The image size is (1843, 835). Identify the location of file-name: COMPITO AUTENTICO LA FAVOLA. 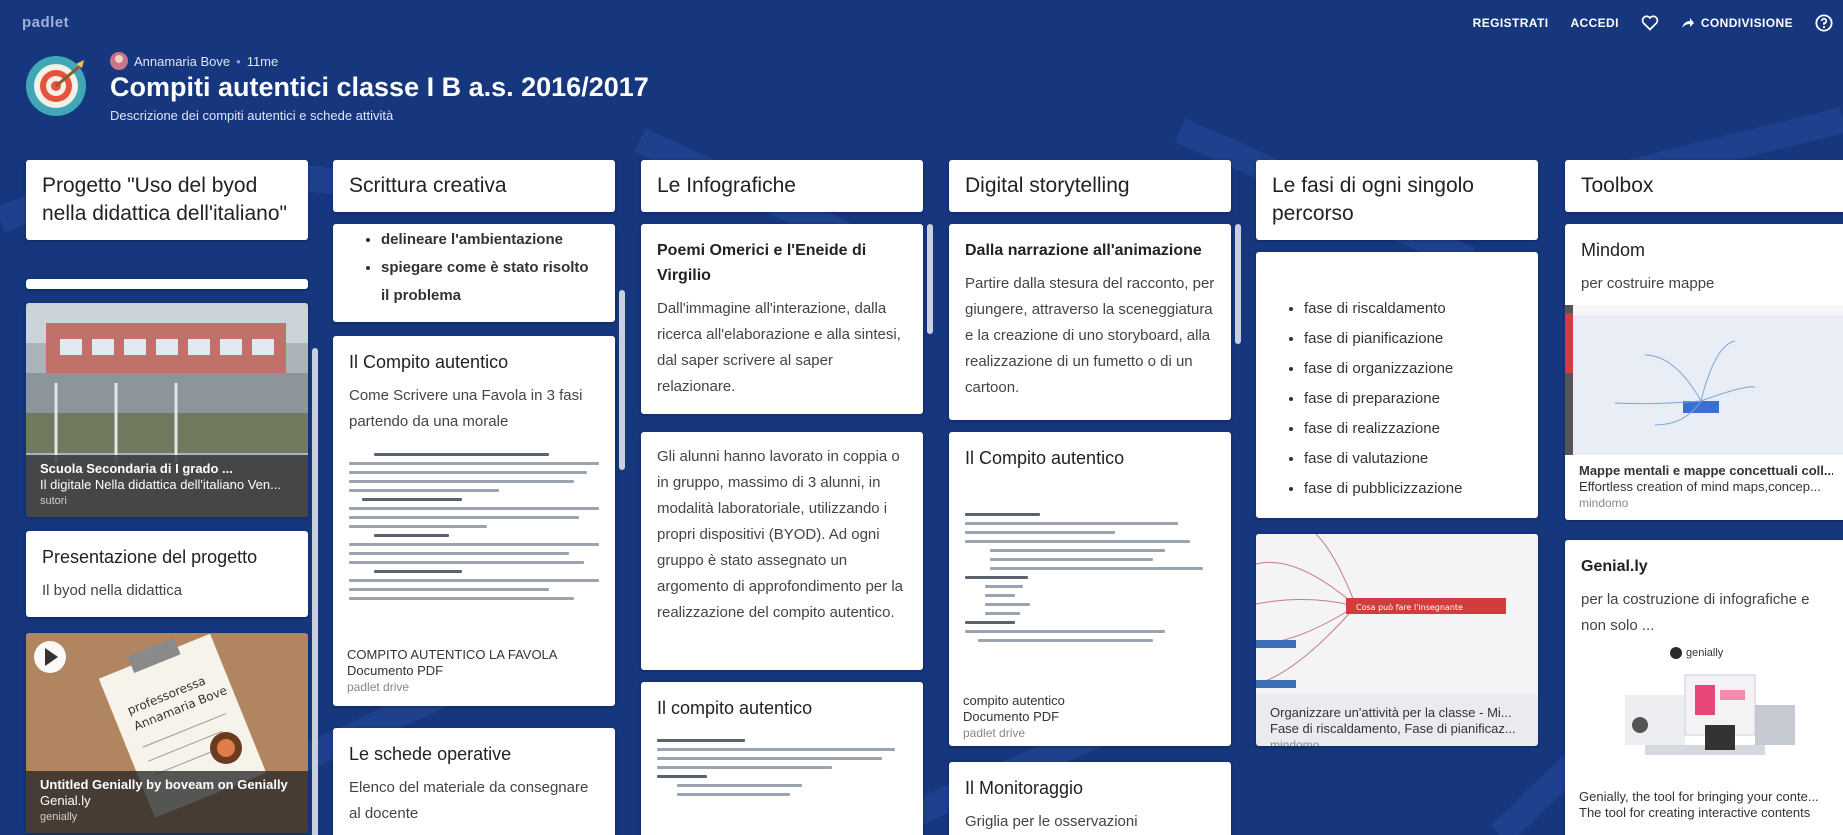
(452, 654).